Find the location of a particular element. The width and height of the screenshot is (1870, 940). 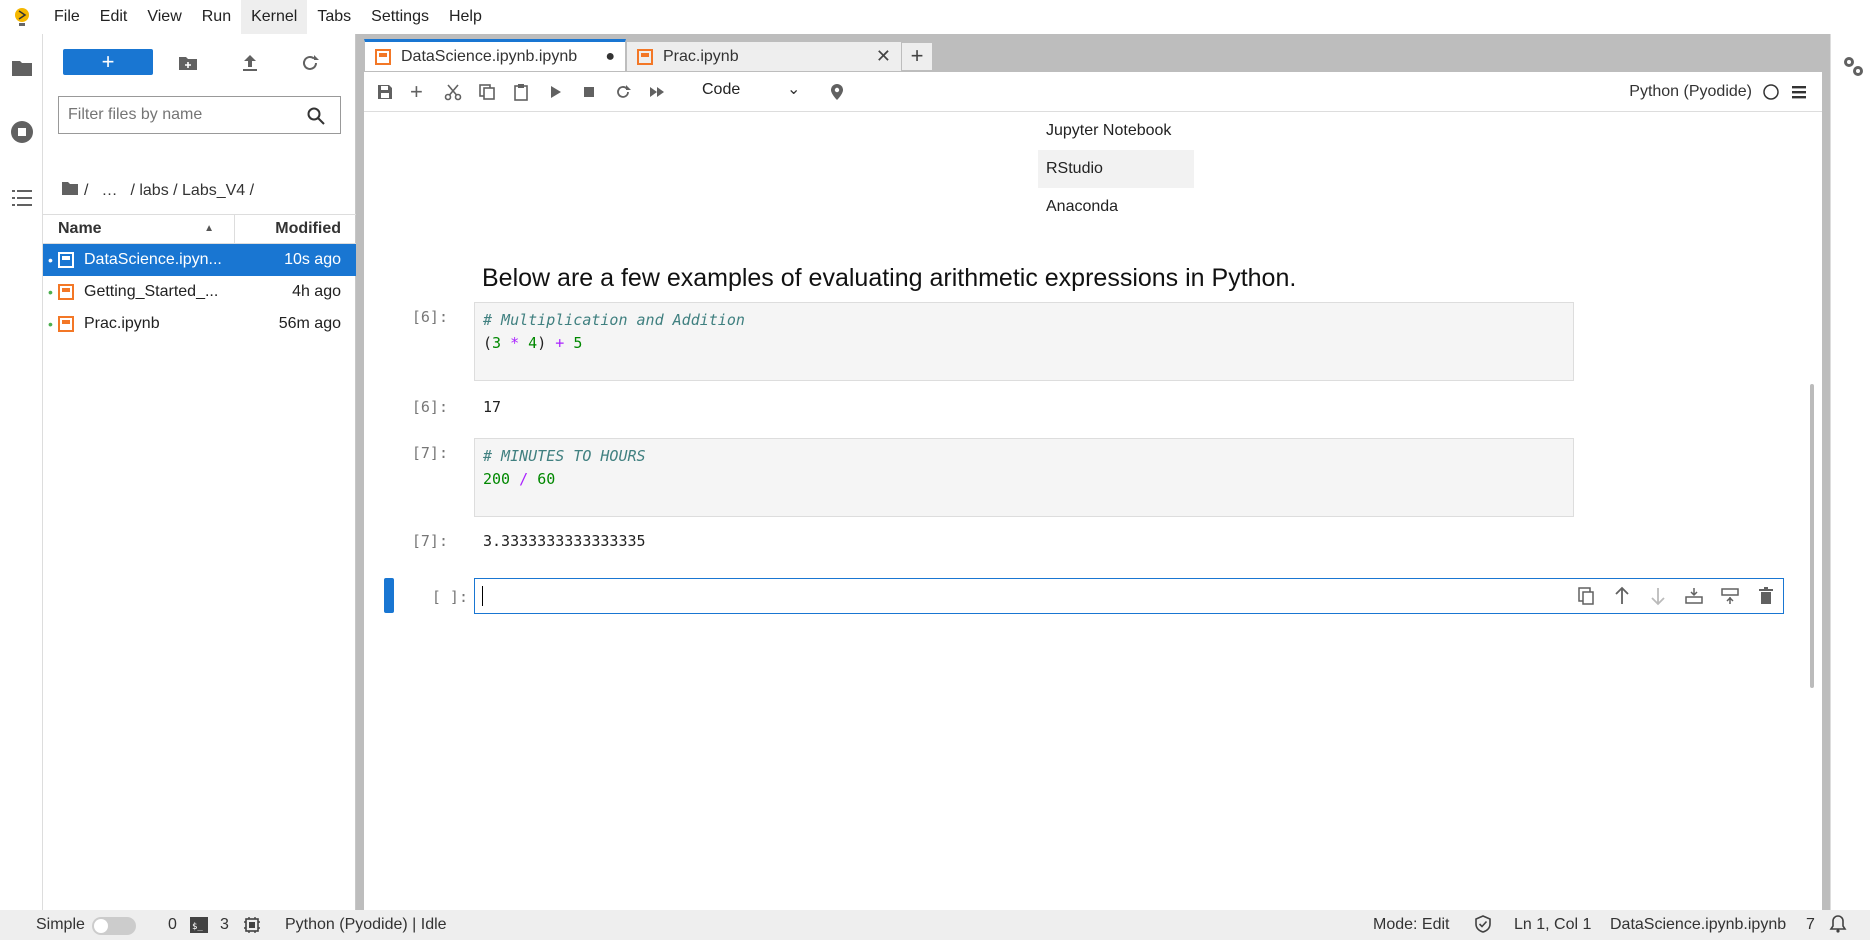

tab-bar: DataScience.ipynb.ipynb ● Prac.ipynb ✕ + is located at coordinates (1093, 53).